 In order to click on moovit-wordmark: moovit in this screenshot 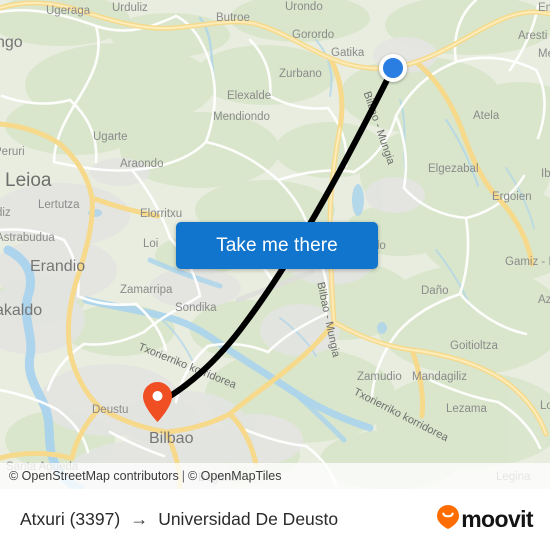, I will do `click(497, 519)`.